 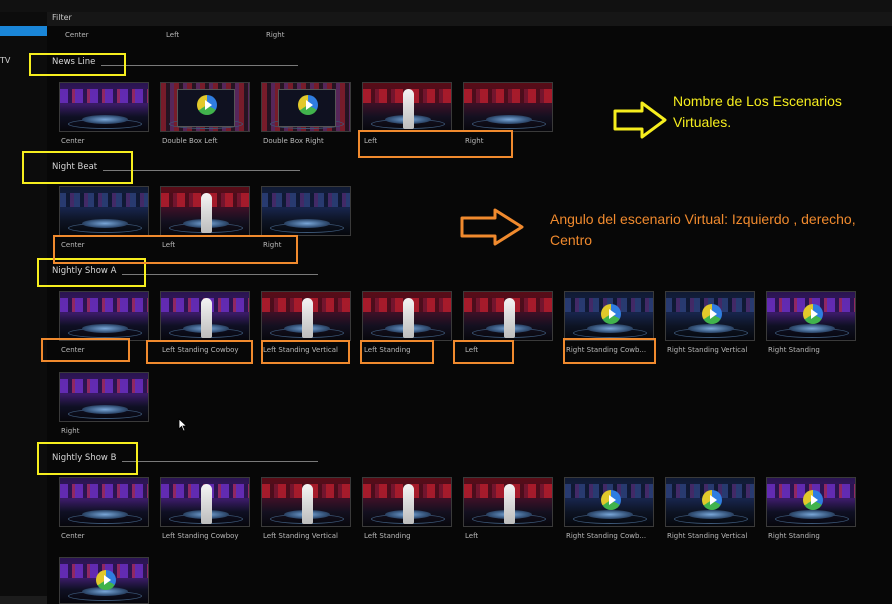 I want to click on arrow-right-icon-orange, so click(x=492, y=227).